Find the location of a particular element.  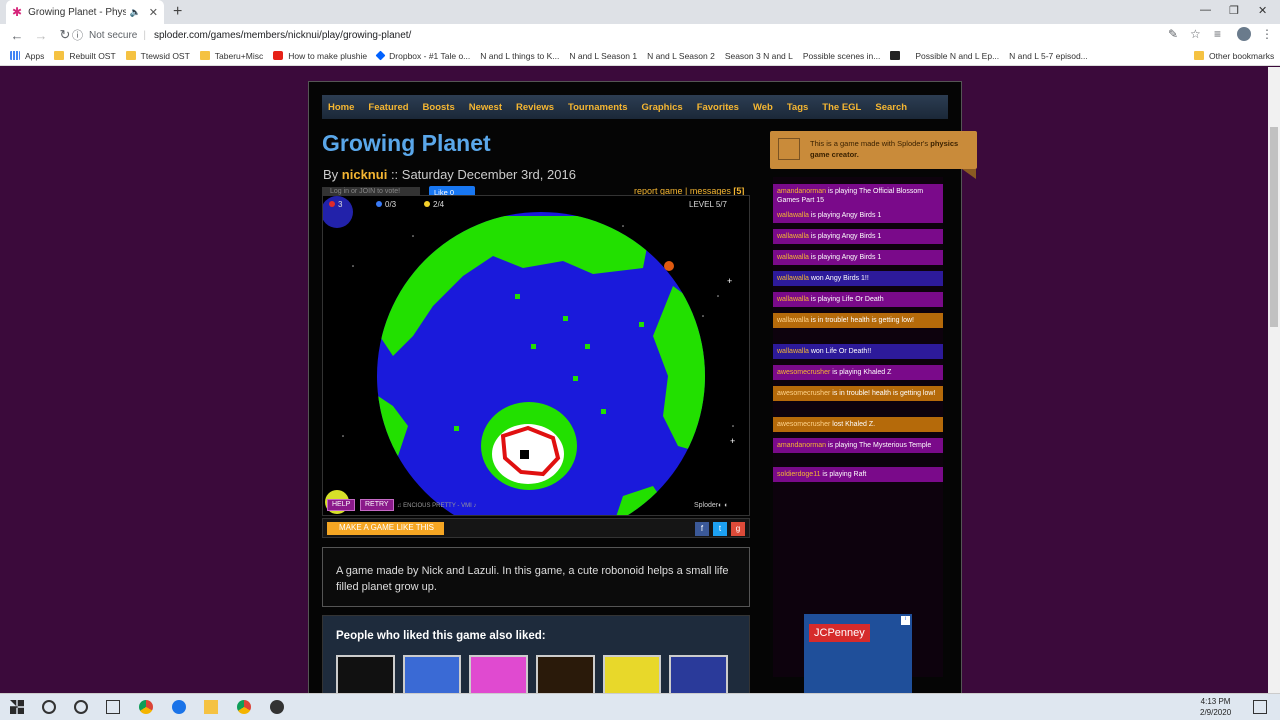

sploder-logo: Sploder◐ ◐ is located at coordinates (711, 505).